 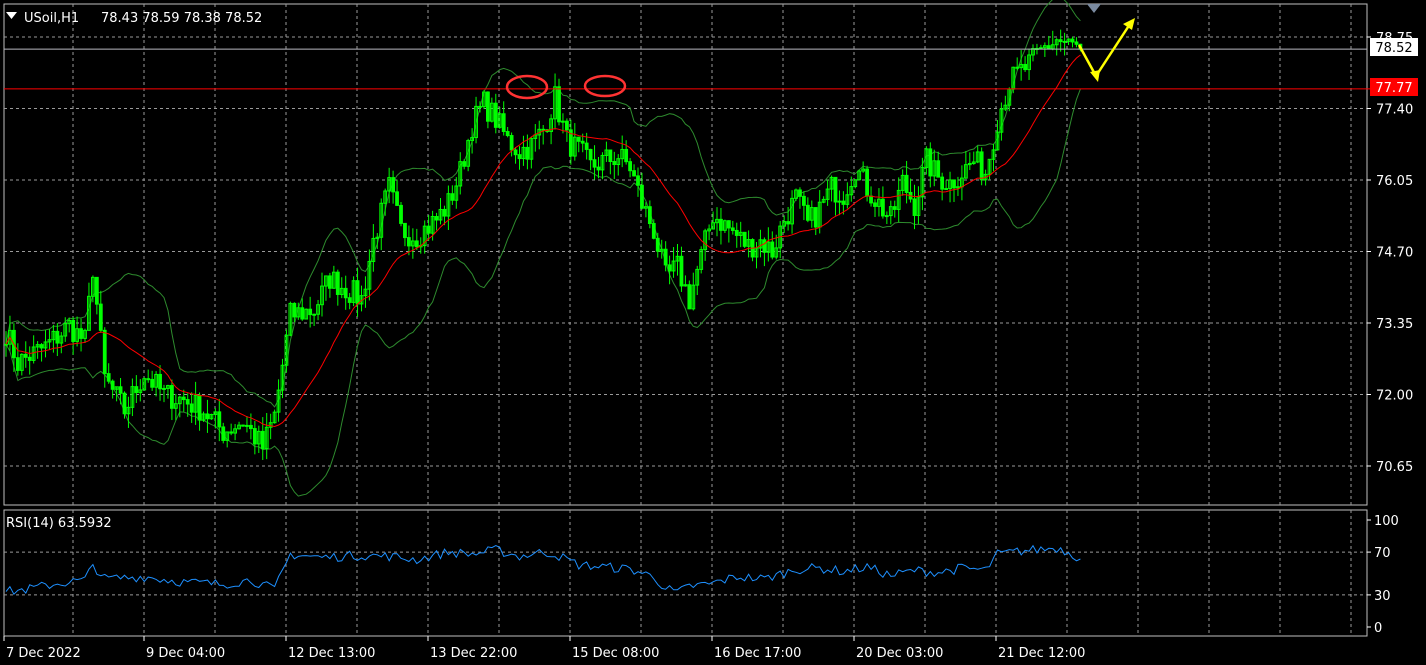 What do you see at coordinates (757, 653) in the screenshot?
I see `x-tick-label: 16 Dec 17:00` at bounding box center [757, 653].